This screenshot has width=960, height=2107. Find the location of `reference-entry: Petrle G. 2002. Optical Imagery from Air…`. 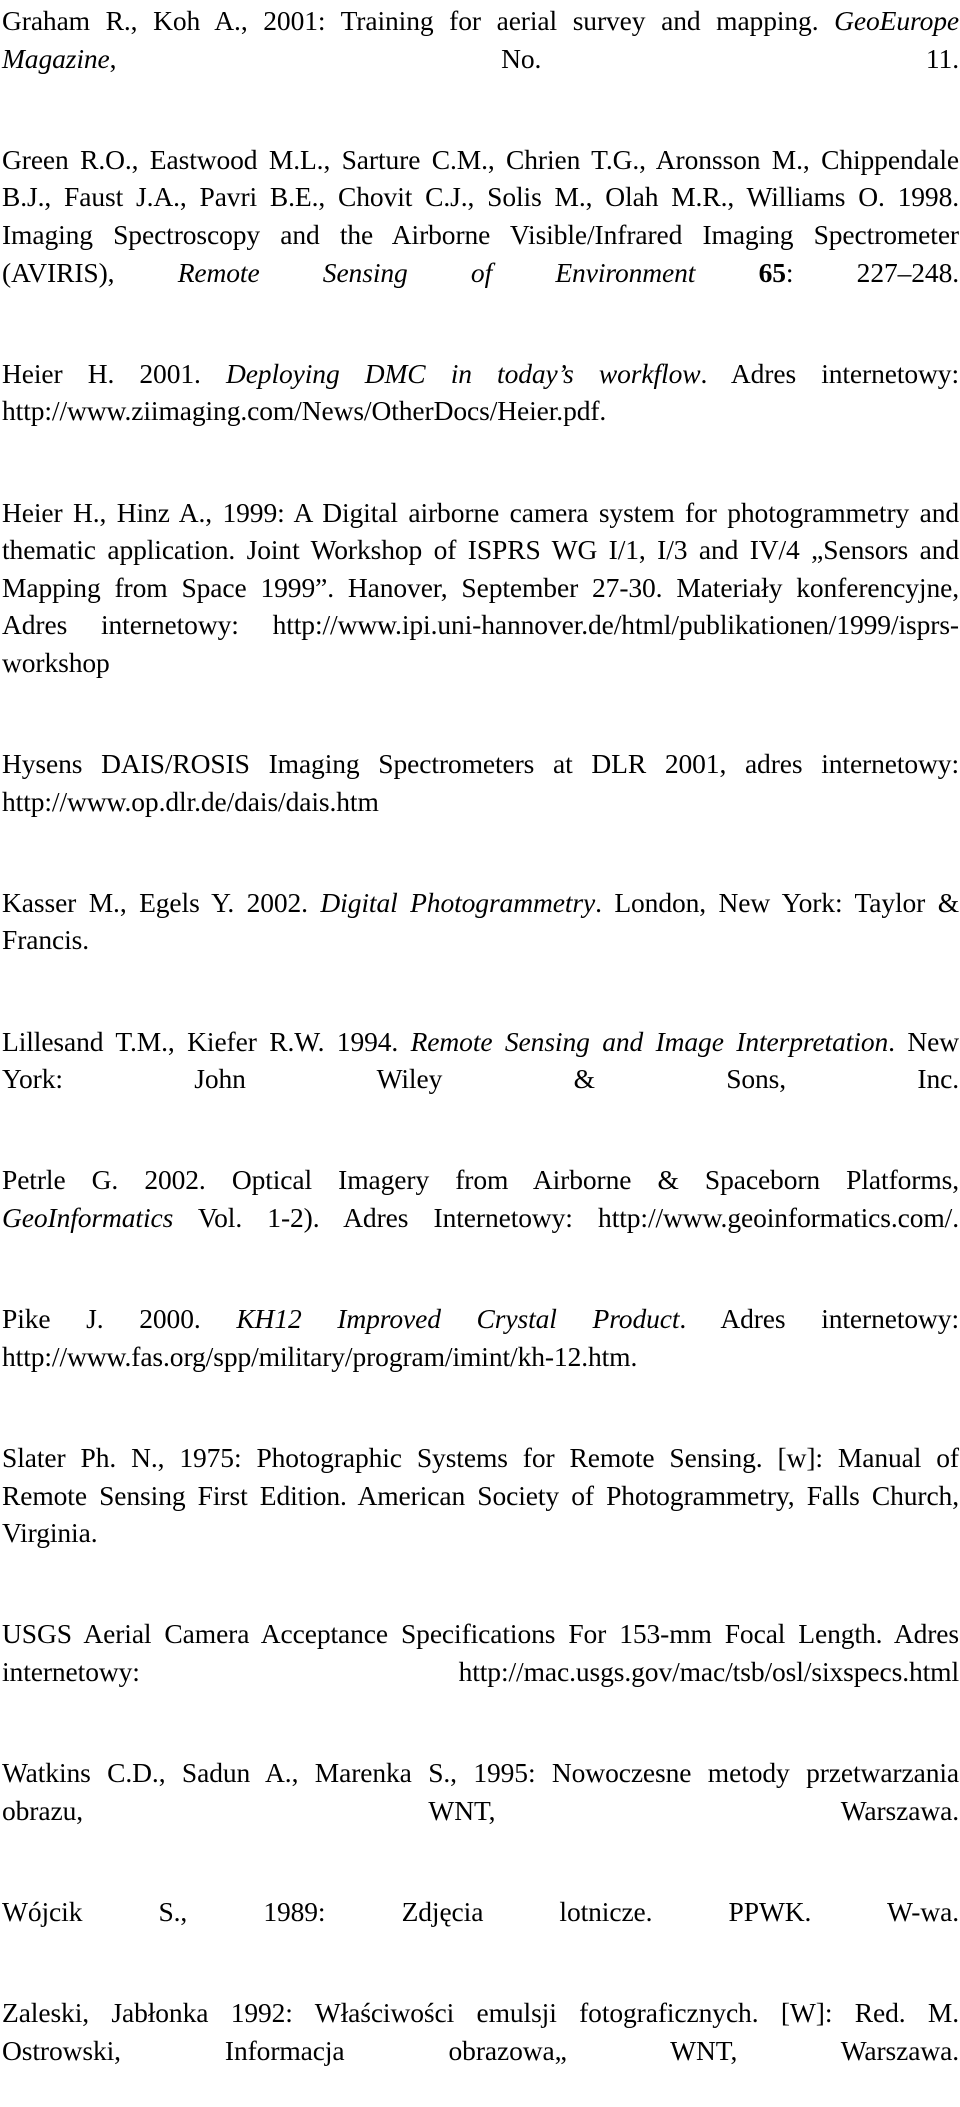

reference-entry: Petrle G. 2002. Optical Imagery from Air… is located at coordinates (480, 1217).